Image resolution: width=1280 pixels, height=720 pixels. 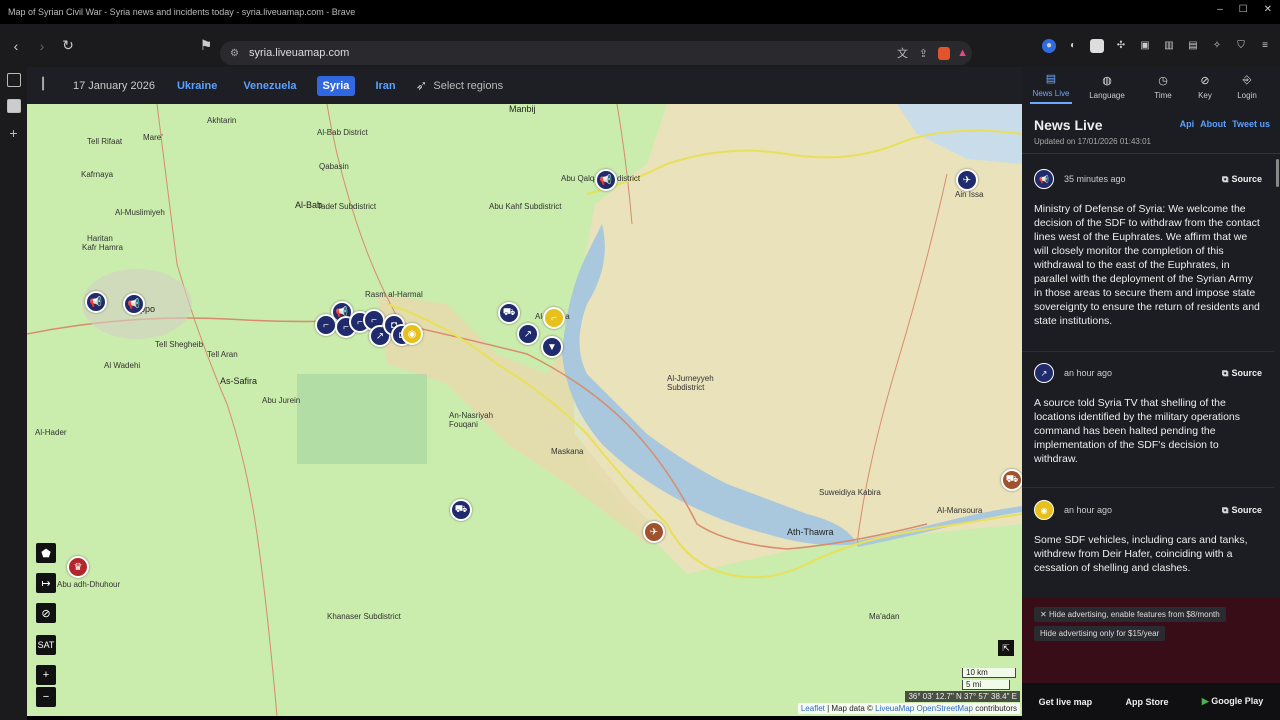 What do you see at coordinates (269, 86) in the screenshot?
I see `tab-venezuela: Venezuela` at bounding box center [269, 86].